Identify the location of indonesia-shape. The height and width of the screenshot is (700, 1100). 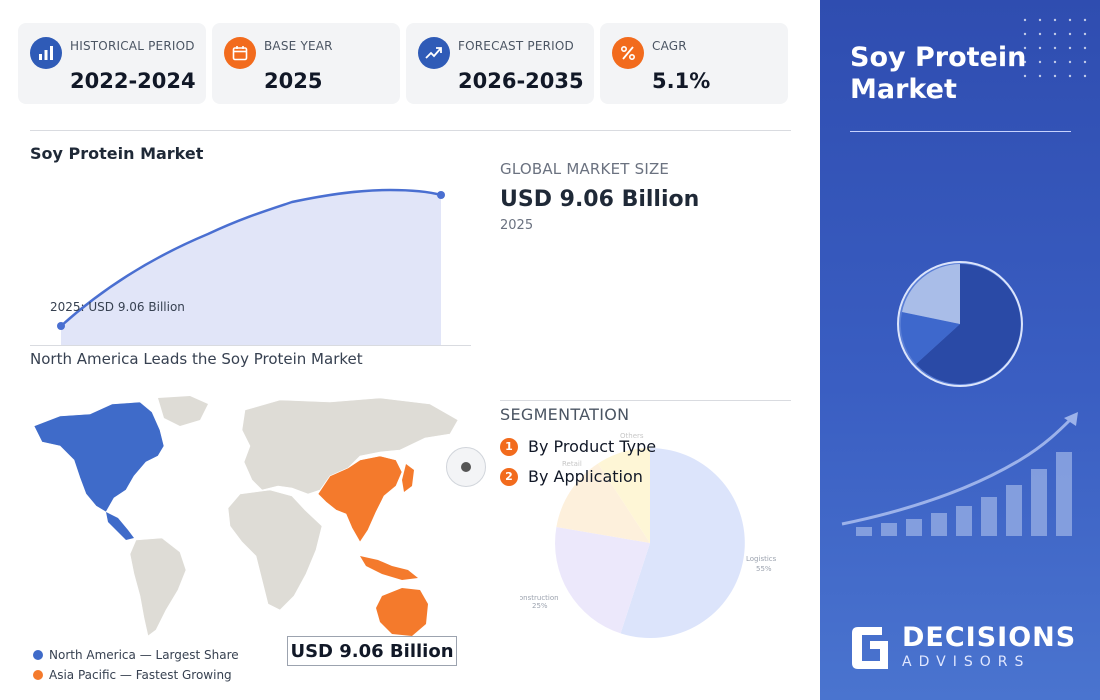
(389, 568).